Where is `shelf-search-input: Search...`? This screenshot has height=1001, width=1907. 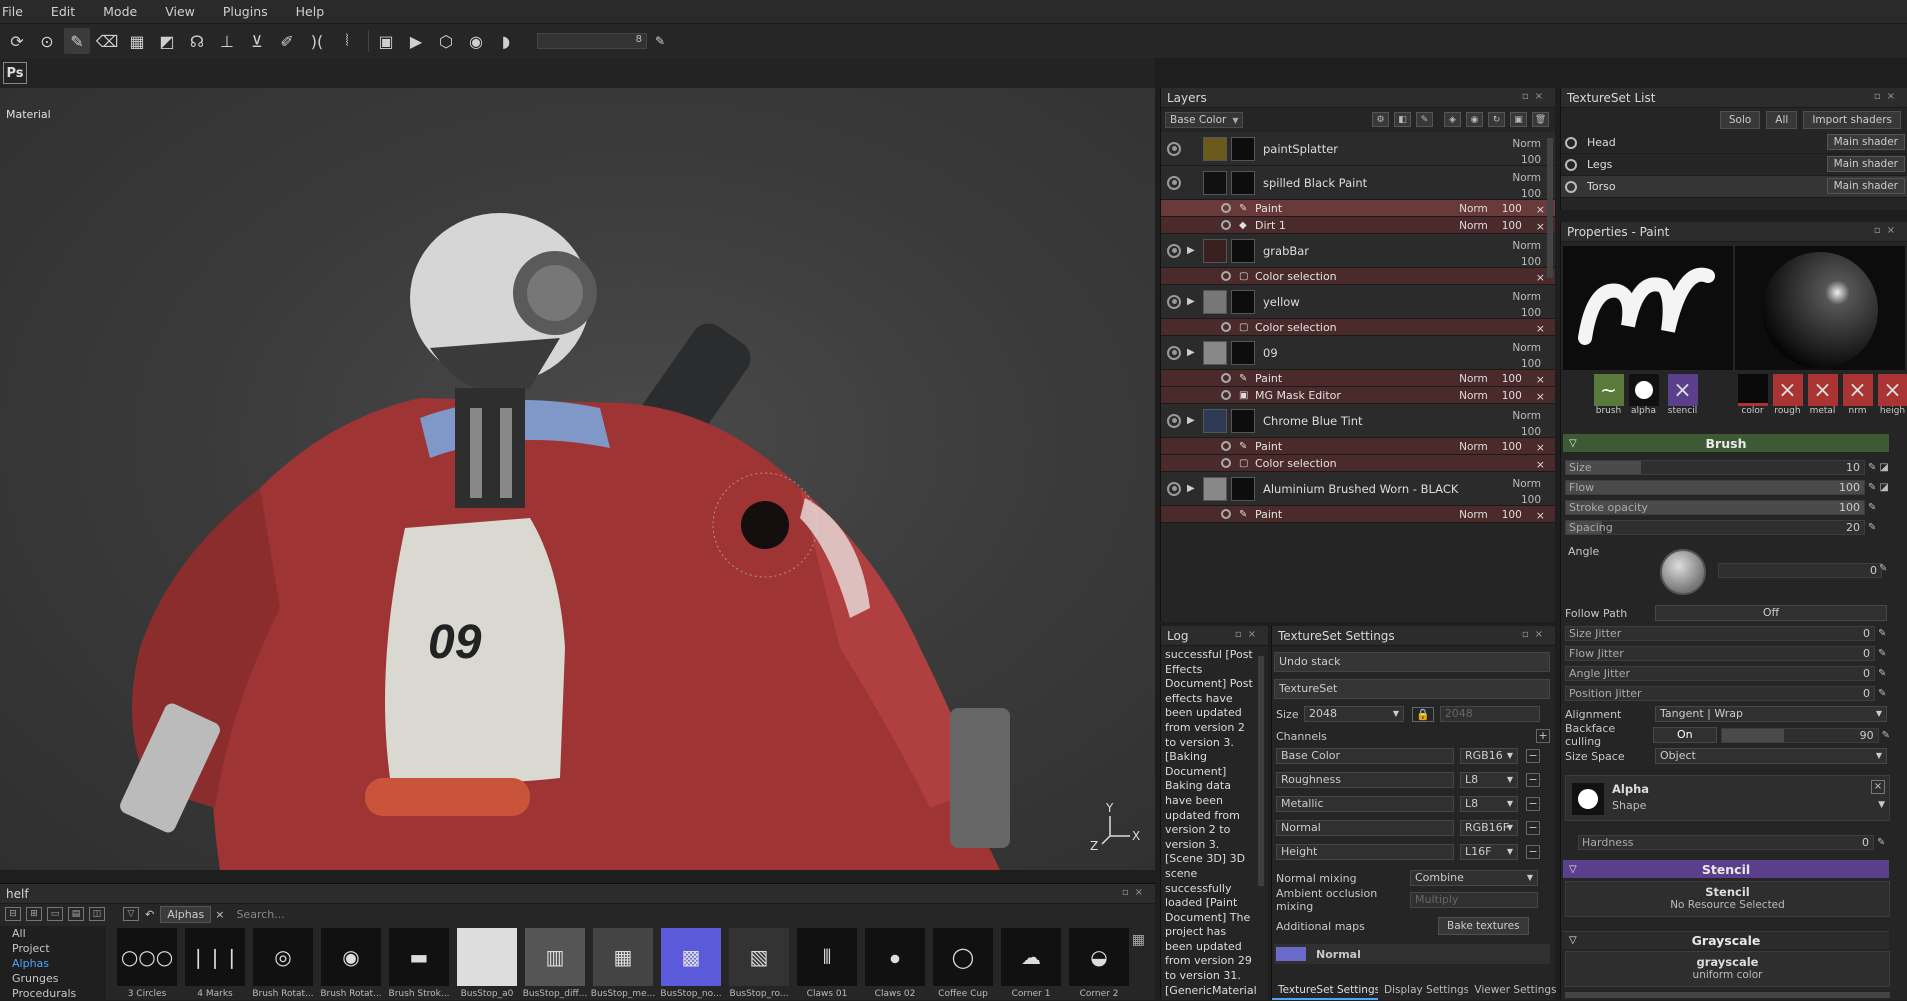
shelf-search-input: Search... is located at coordinates (586, 914).